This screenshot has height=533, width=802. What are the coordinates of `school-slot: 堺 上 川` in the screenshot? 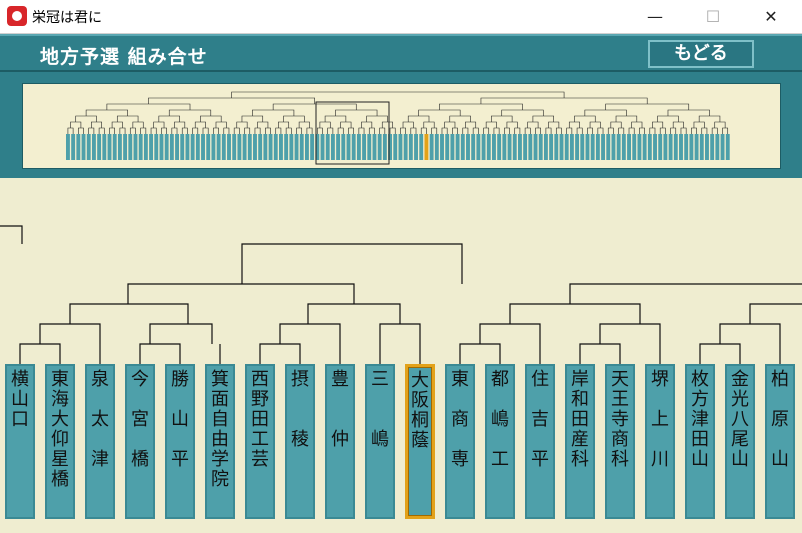 It's located at (660, 441).